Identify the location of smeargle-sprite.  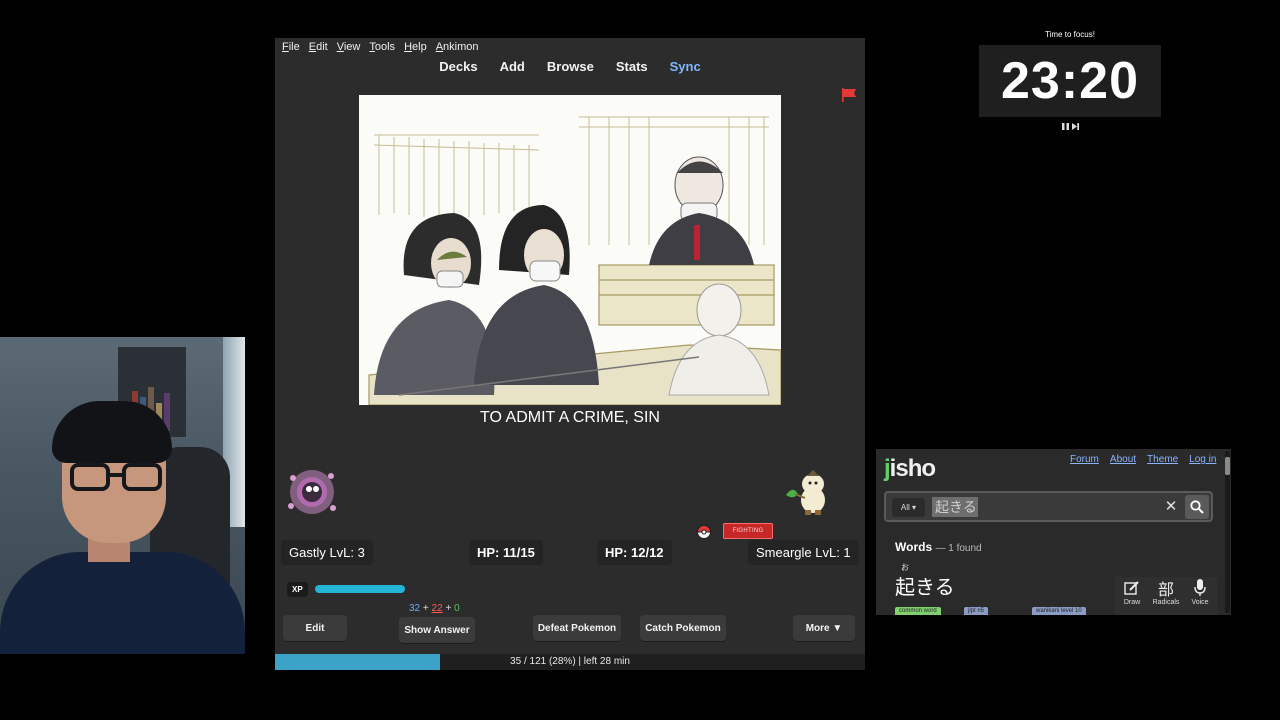
(805, 492).